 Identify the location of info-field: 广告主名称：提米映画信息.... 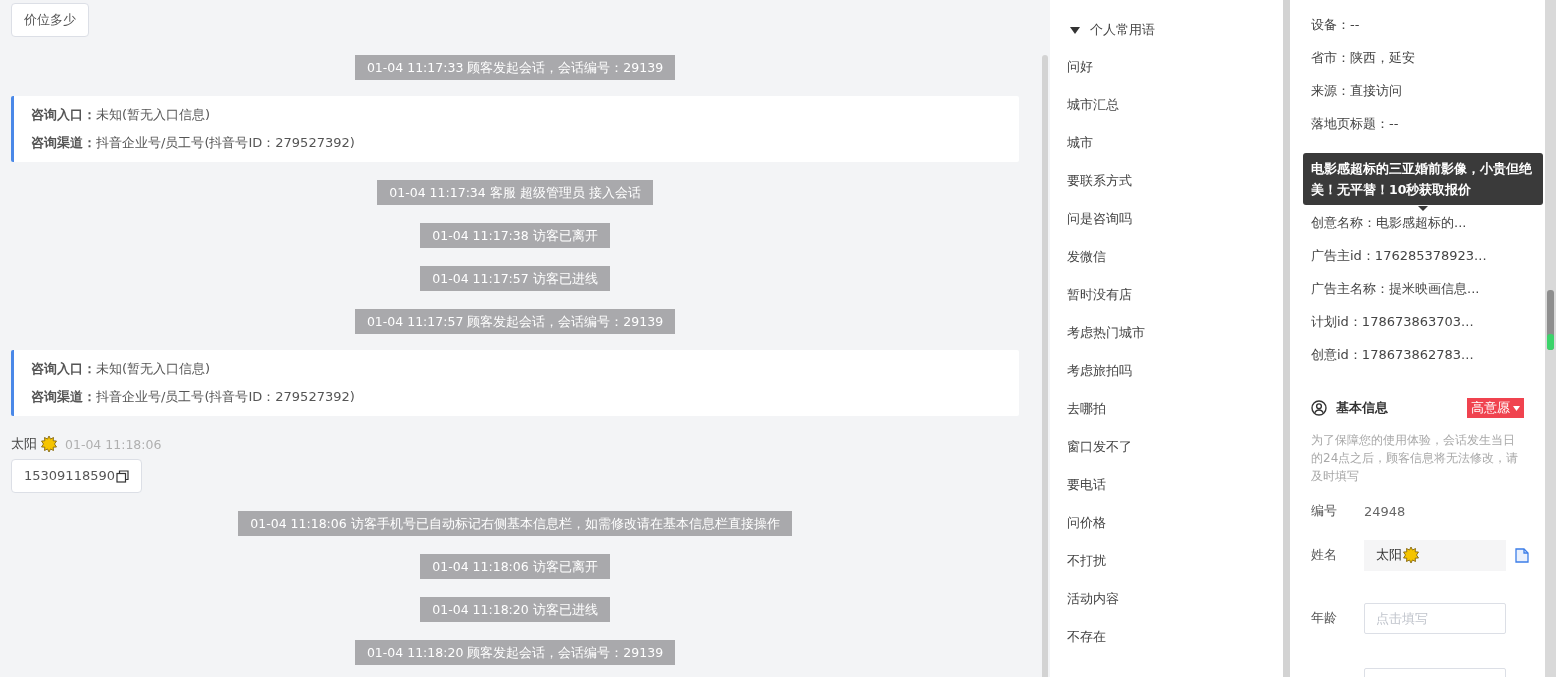
(1428, 294).